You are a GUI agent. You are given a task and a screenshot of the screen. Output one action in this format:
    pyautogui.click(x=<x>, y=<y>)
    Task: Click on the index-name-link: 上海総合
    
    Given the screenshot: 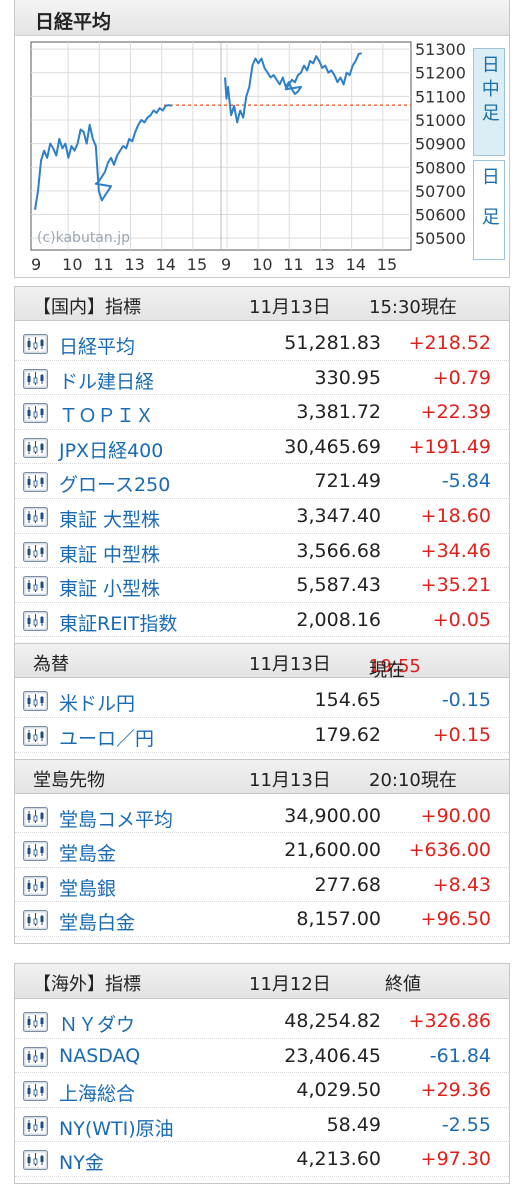 What is the action you would take?
    pyautogui.click(x=97, y=1092)
    